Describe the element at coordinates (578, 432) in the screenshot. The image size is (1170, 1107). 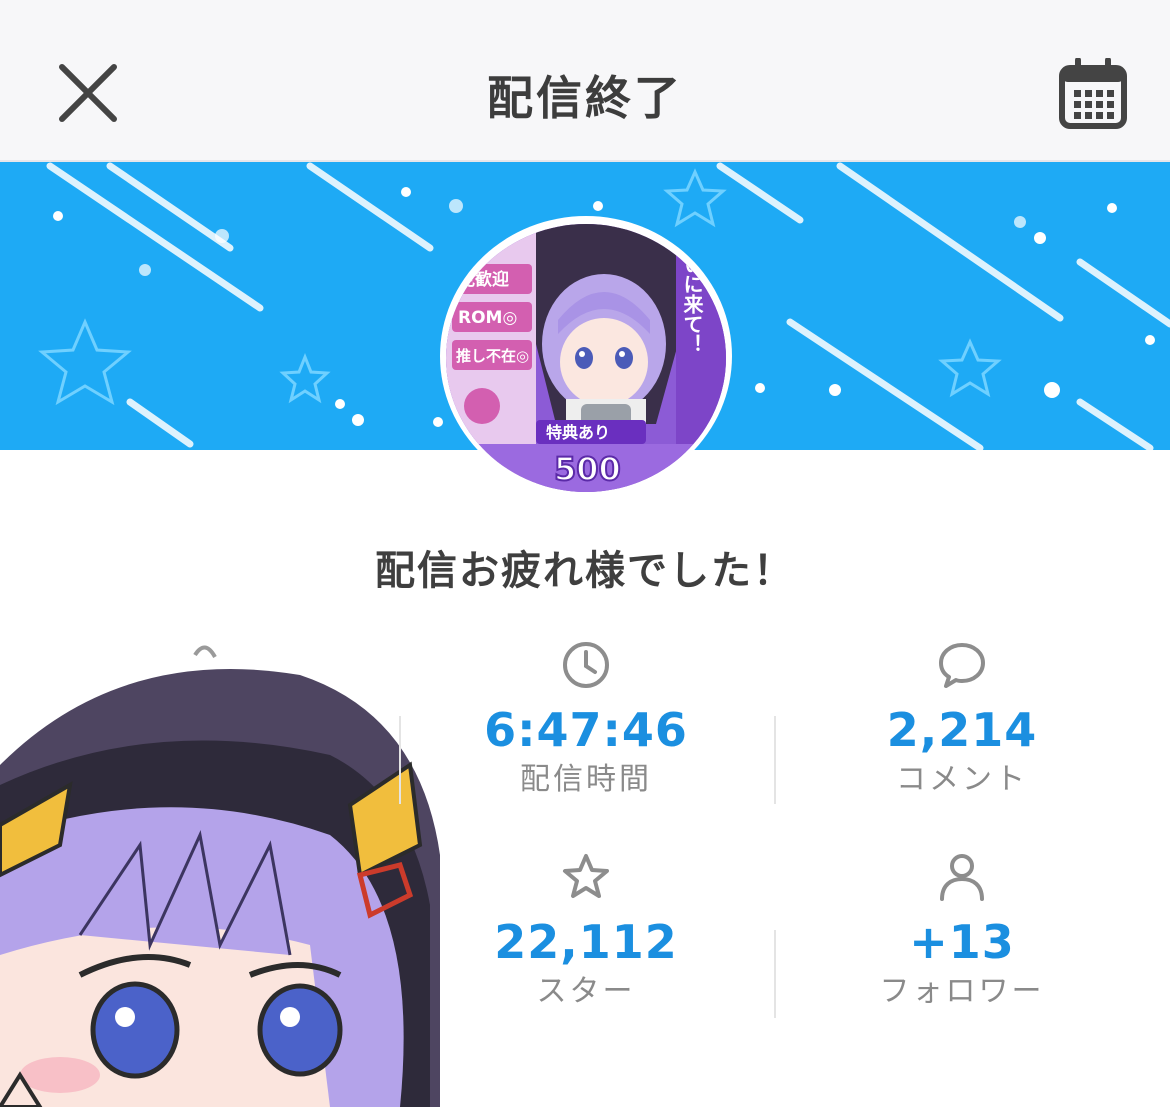
I see `avatar-badge: 特典あり` at that location.